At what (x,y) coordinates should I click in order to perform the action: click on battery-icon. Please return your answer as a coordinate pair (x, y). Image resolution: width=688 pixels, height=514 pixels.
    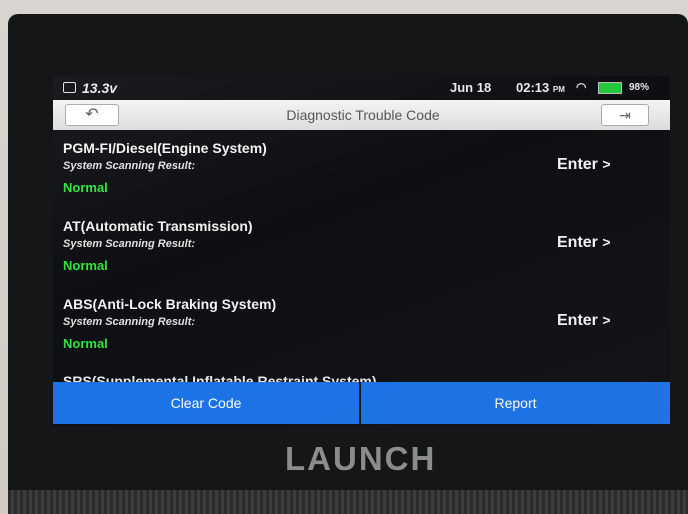
    Looking at the image, I should click on (610, 88).